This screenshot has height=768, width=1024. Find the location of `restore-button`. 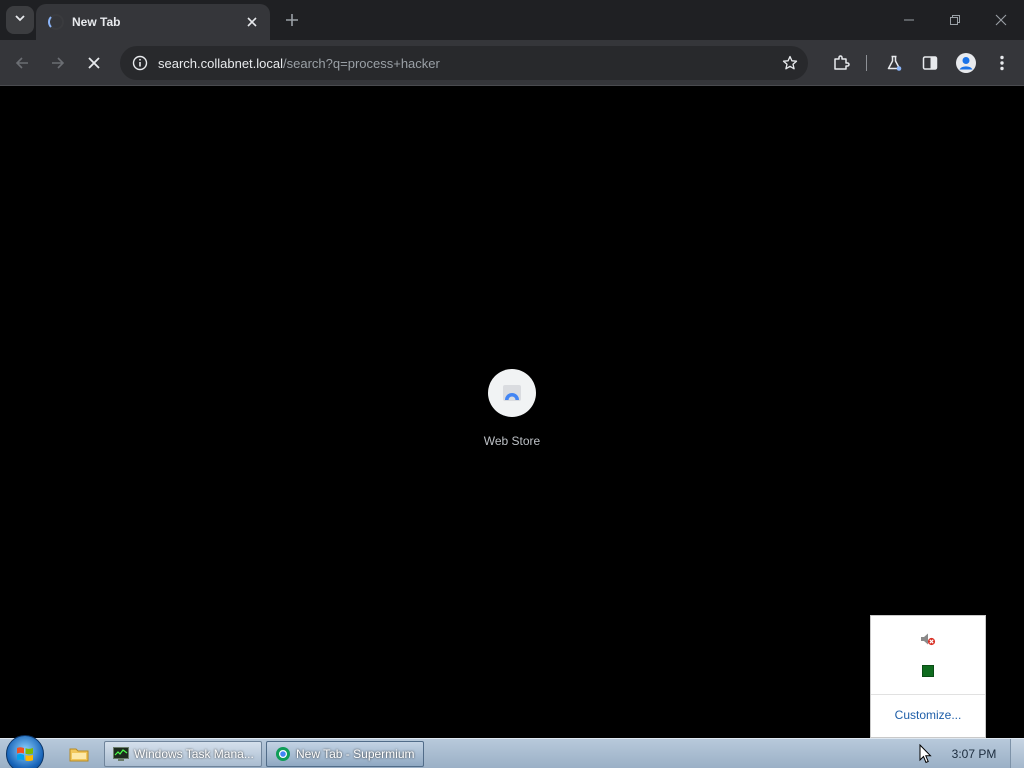

restore-button is located at coordinates (955, 20).